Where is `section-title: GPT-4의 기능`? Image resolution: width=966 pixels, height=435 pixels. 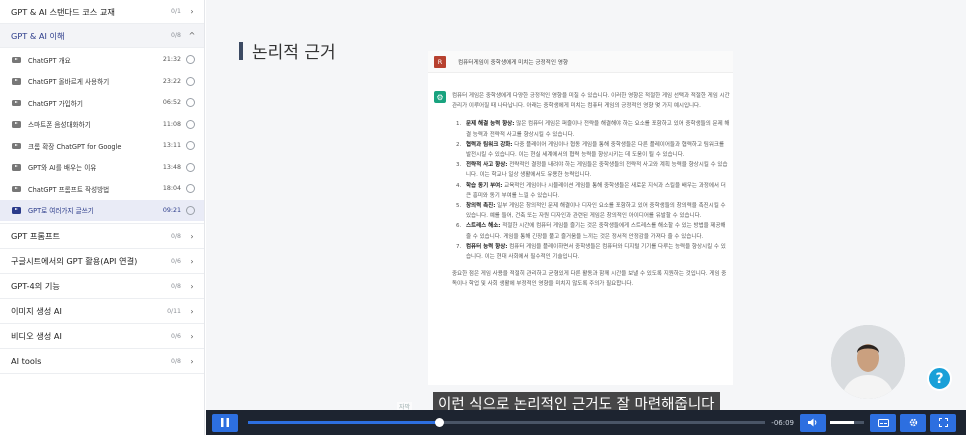 section-title: GPT-4의 기능 is located at coordinates (35, 286).